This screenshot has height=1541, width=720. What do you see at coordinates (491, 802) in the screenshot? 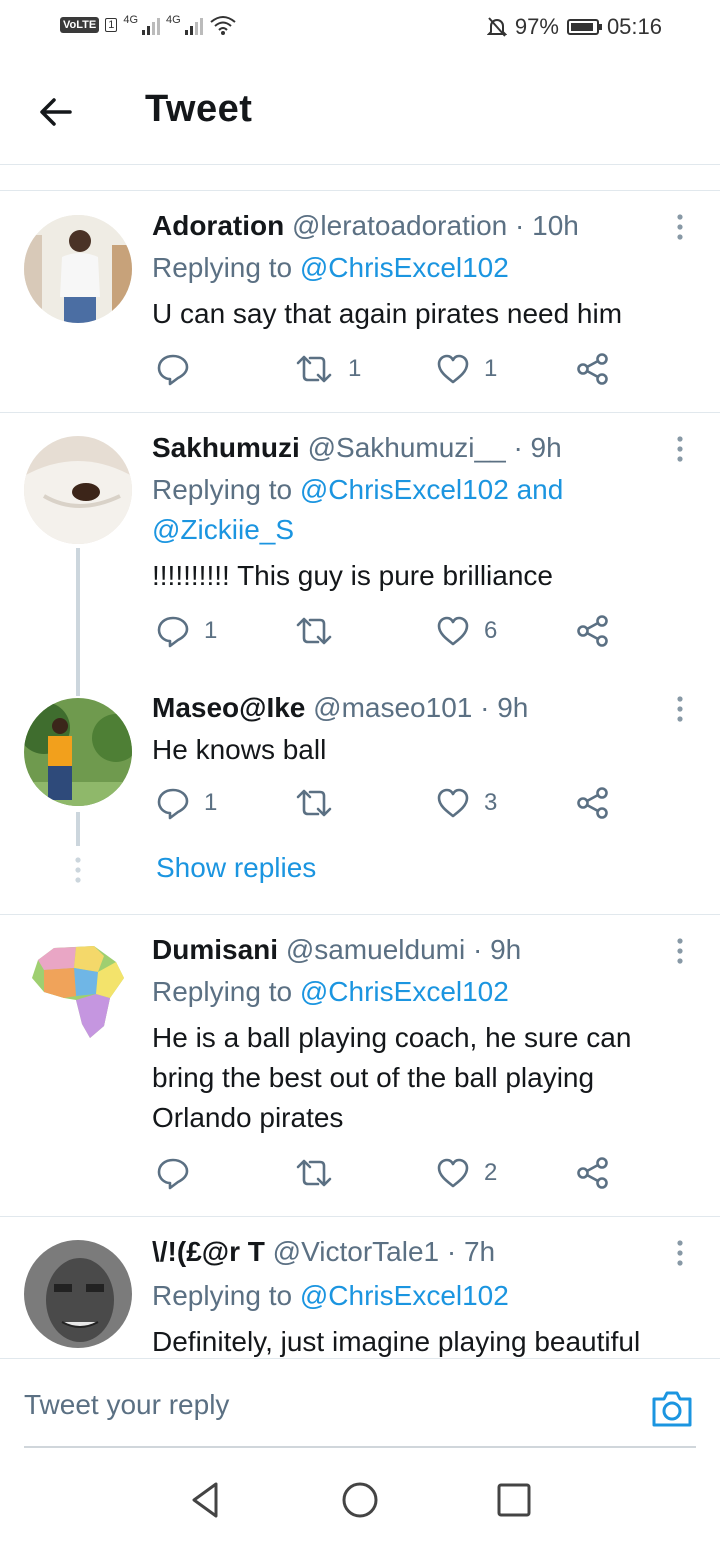
I see `like-count: 3` at bounding box center [491, 802].